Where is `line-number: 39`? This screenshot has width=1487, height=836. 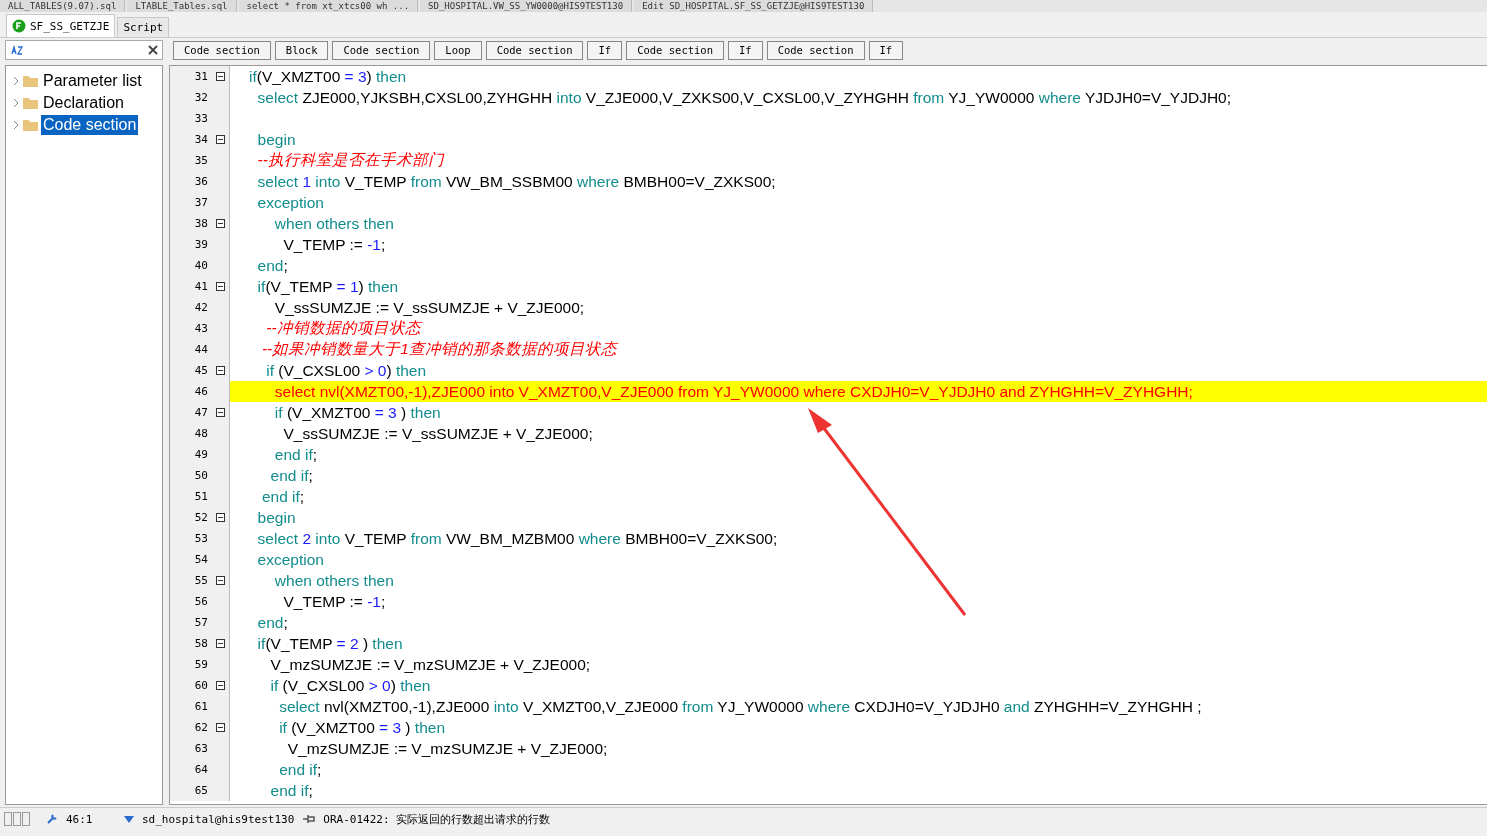 line-number: 39 is located at coordinates (201, 244).